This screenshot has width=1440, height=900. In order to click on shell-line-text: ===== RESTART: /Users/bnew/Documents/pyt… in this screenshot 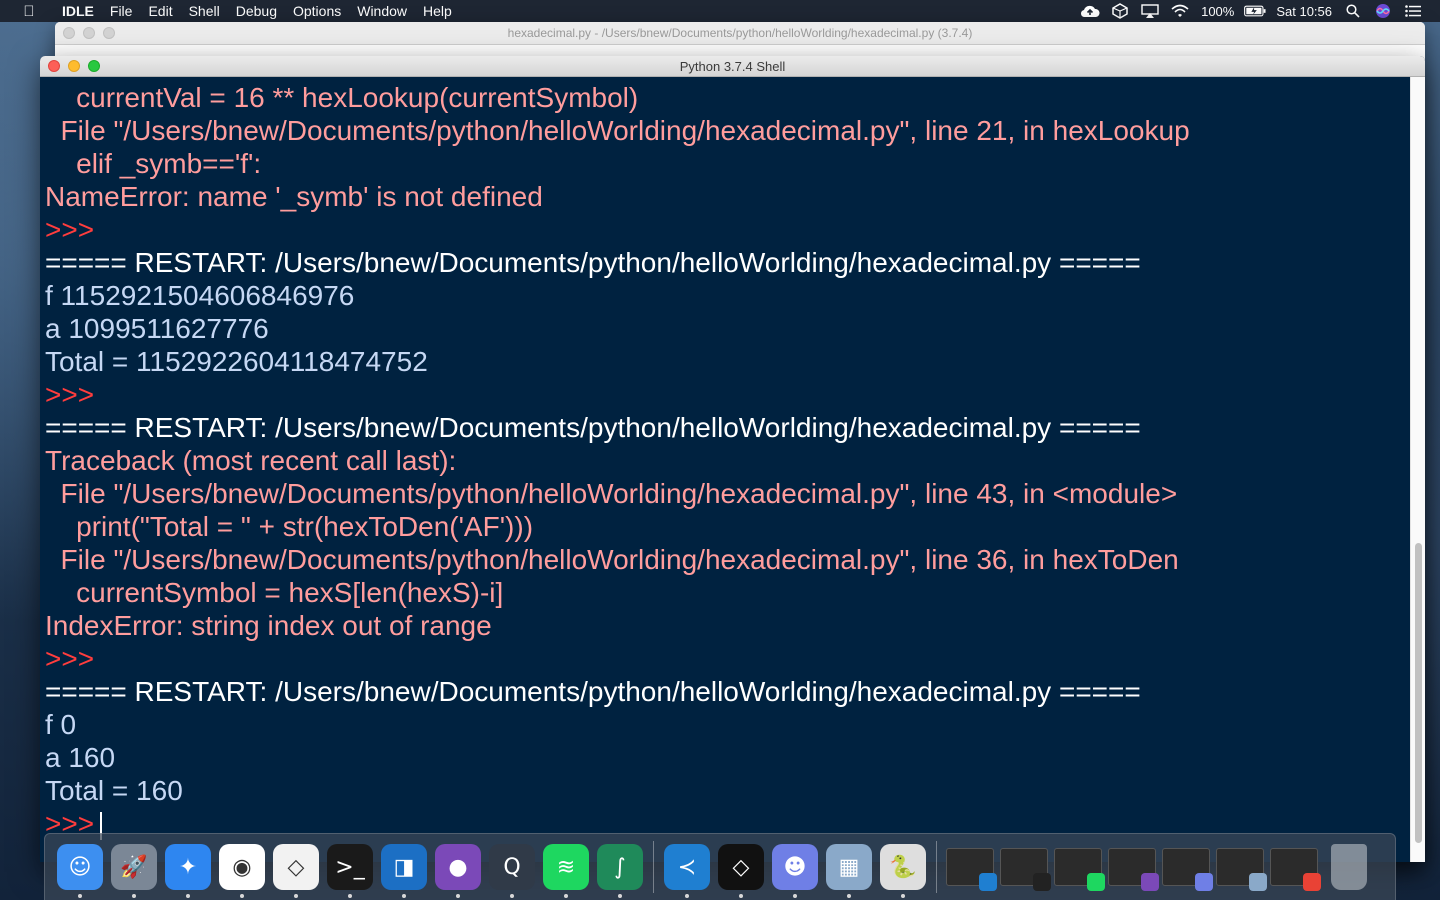, I will do `click(593, 691)`.